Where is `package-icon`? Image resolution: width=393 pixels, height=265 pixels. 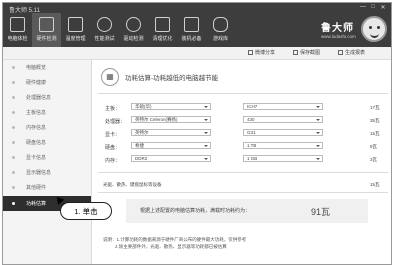 package-icon is located at coordinates (191, 24).